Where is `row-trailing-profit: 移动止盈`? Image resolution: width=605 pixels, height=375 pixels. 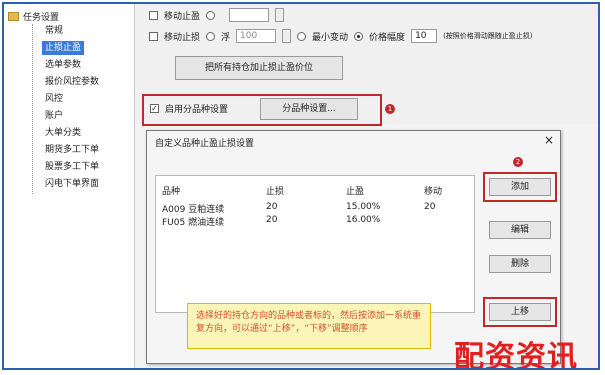 row-trailing-profit: 移动止盈 is located at coordinates (217, 15).